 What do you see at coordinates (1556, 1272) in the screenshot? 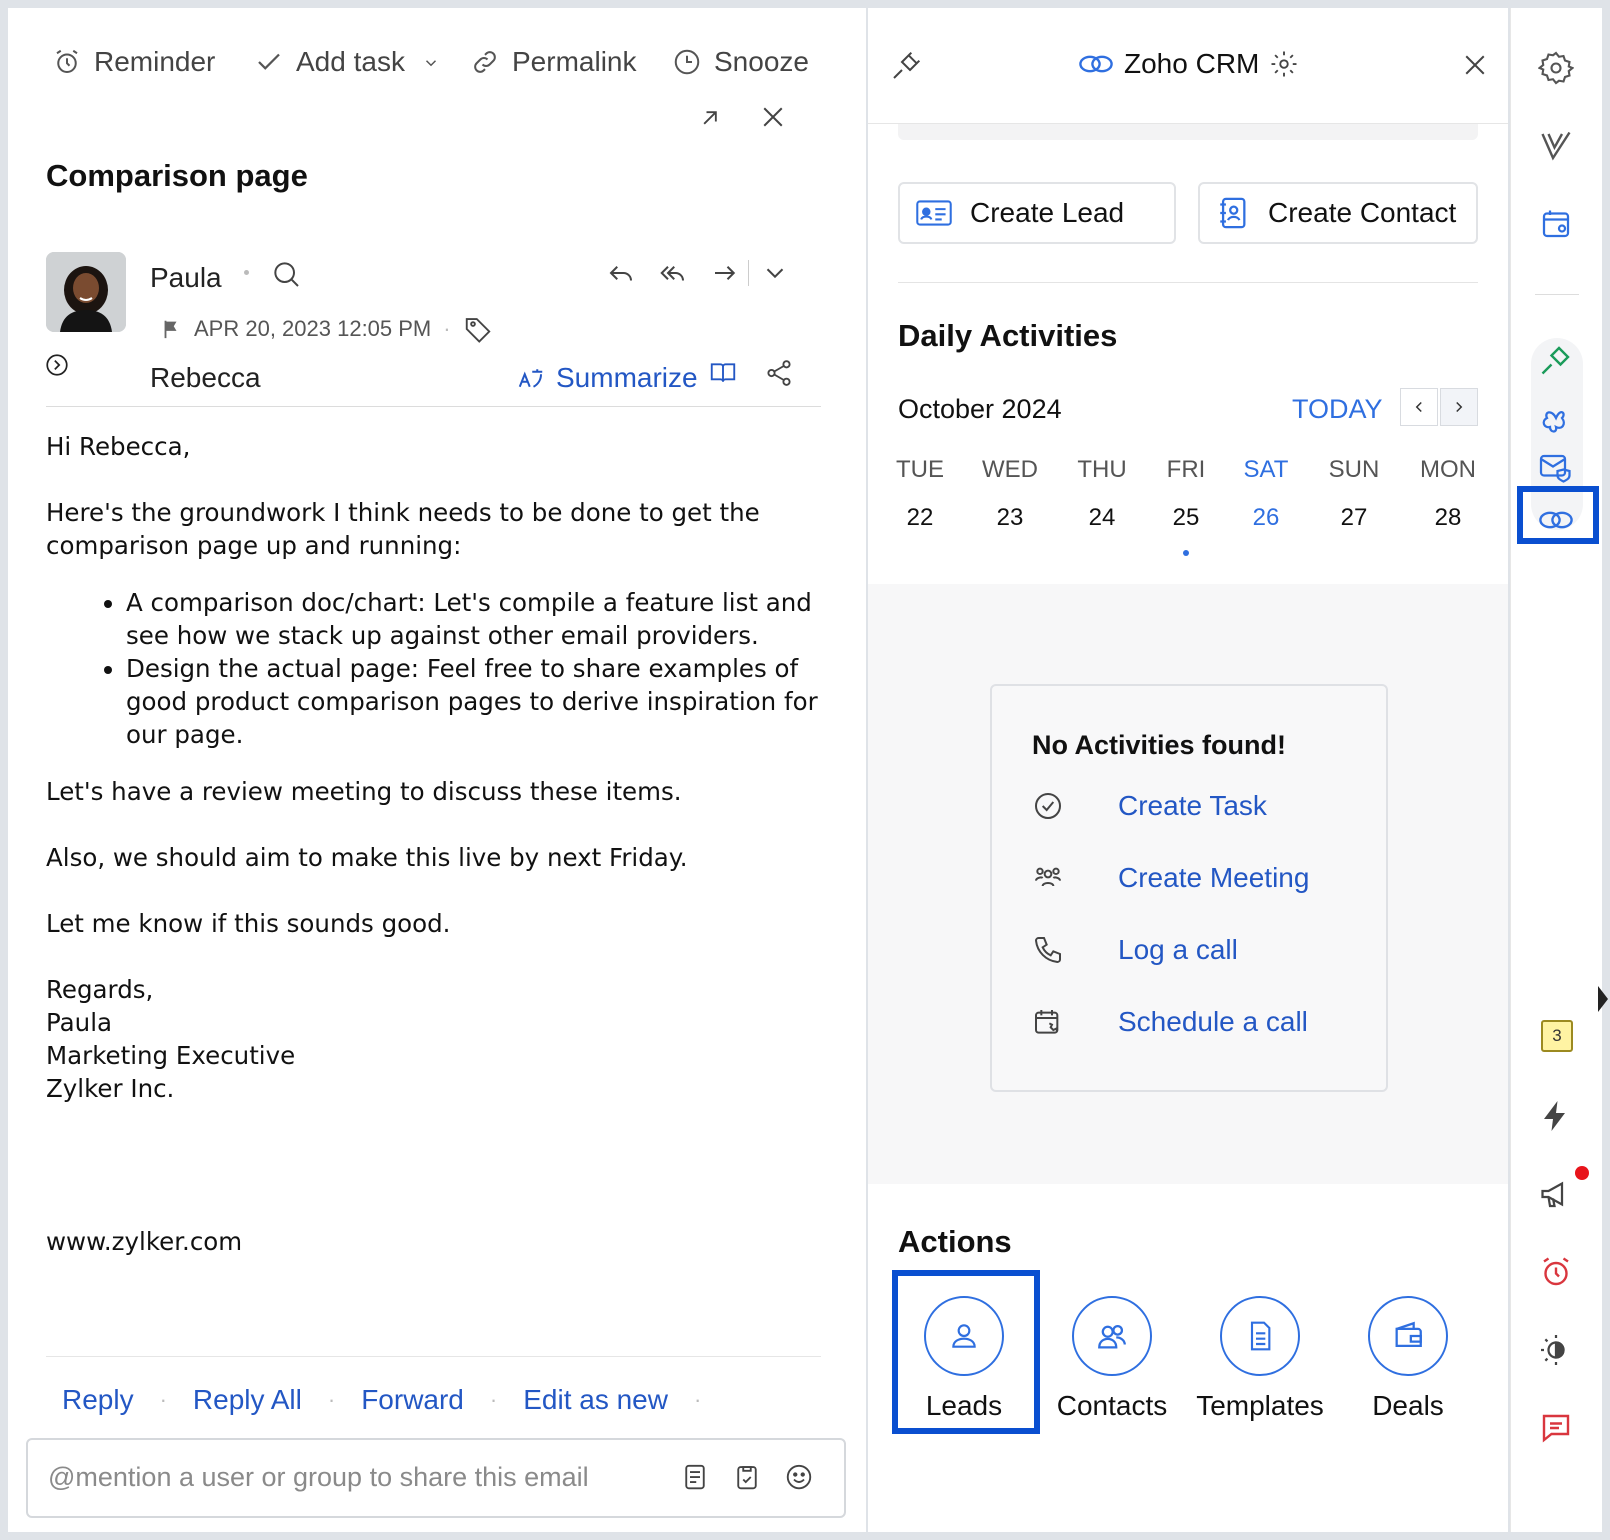
I see `alarm-clock-icon` at bounding box center [1556, 1272].